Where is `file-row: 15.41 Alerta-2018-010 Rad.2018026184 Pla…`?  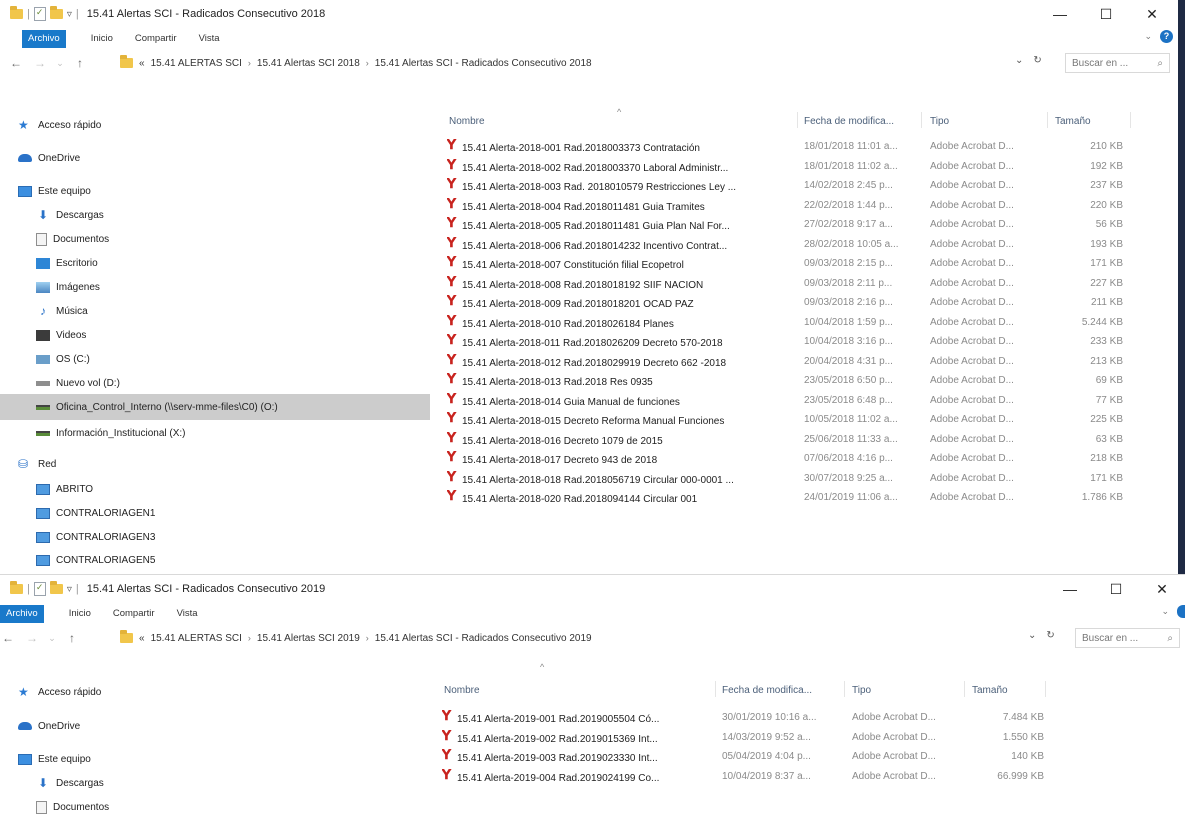 file-row: 15.41 Alerta-2018-010 Rad.2018026184 Pla… is located at coordinates (792, 323).